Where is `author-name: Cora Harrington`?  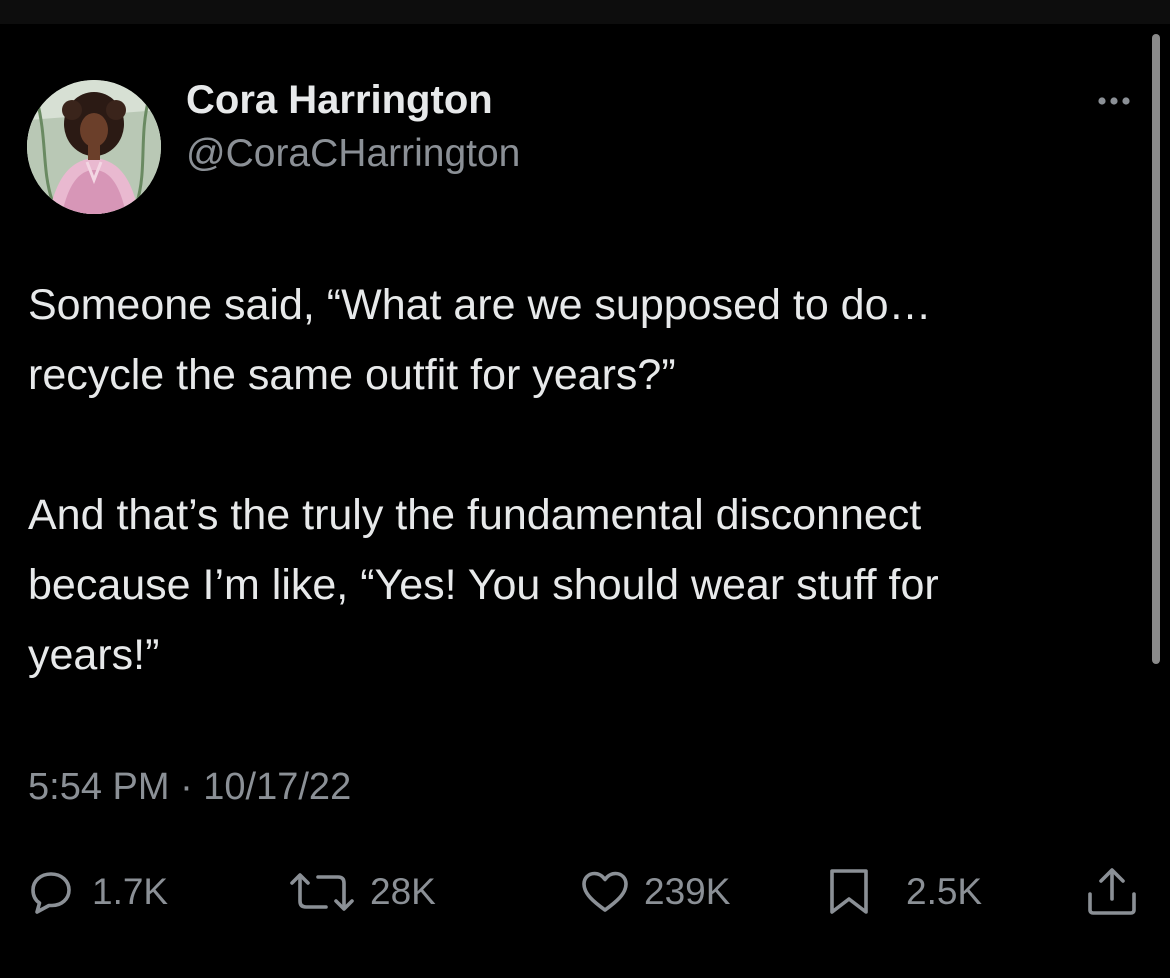 author-name: Cora Harrington is located at coordinates (339, 100).